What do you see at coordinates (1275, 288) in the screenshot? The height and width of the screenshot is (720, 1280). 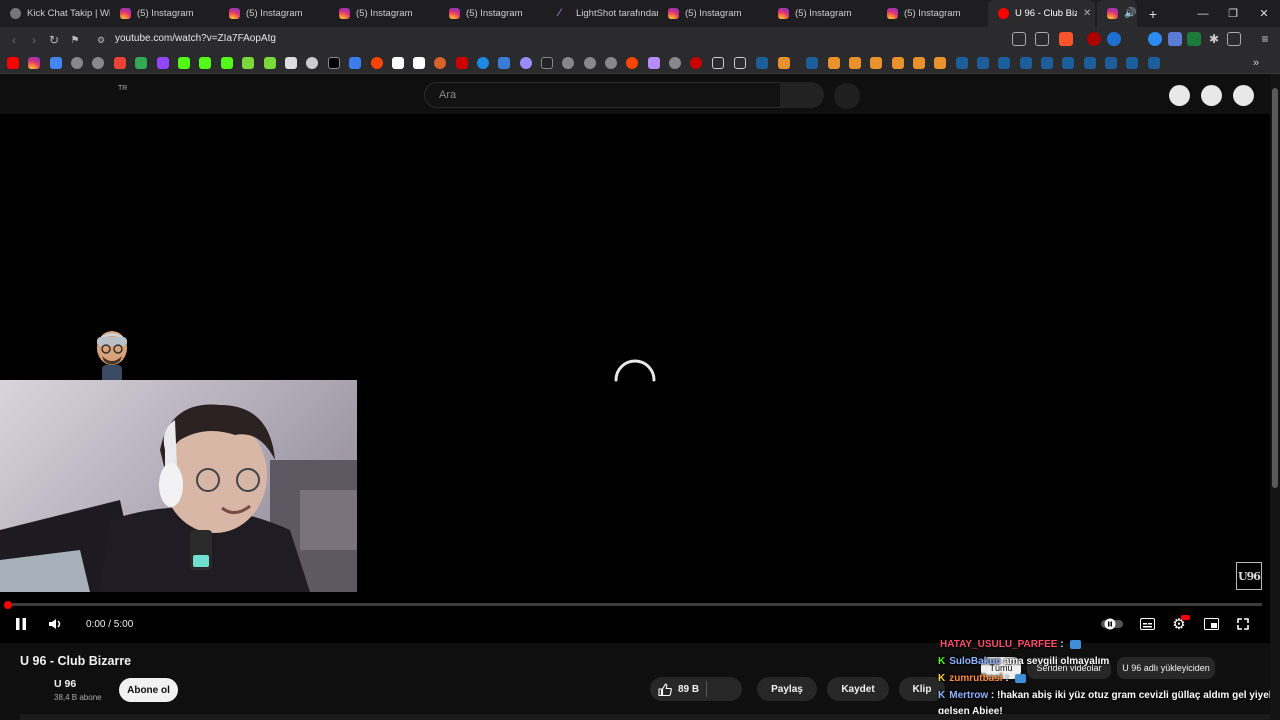 I see `scrollbar-thumb` at bounding box center [1275, 288].